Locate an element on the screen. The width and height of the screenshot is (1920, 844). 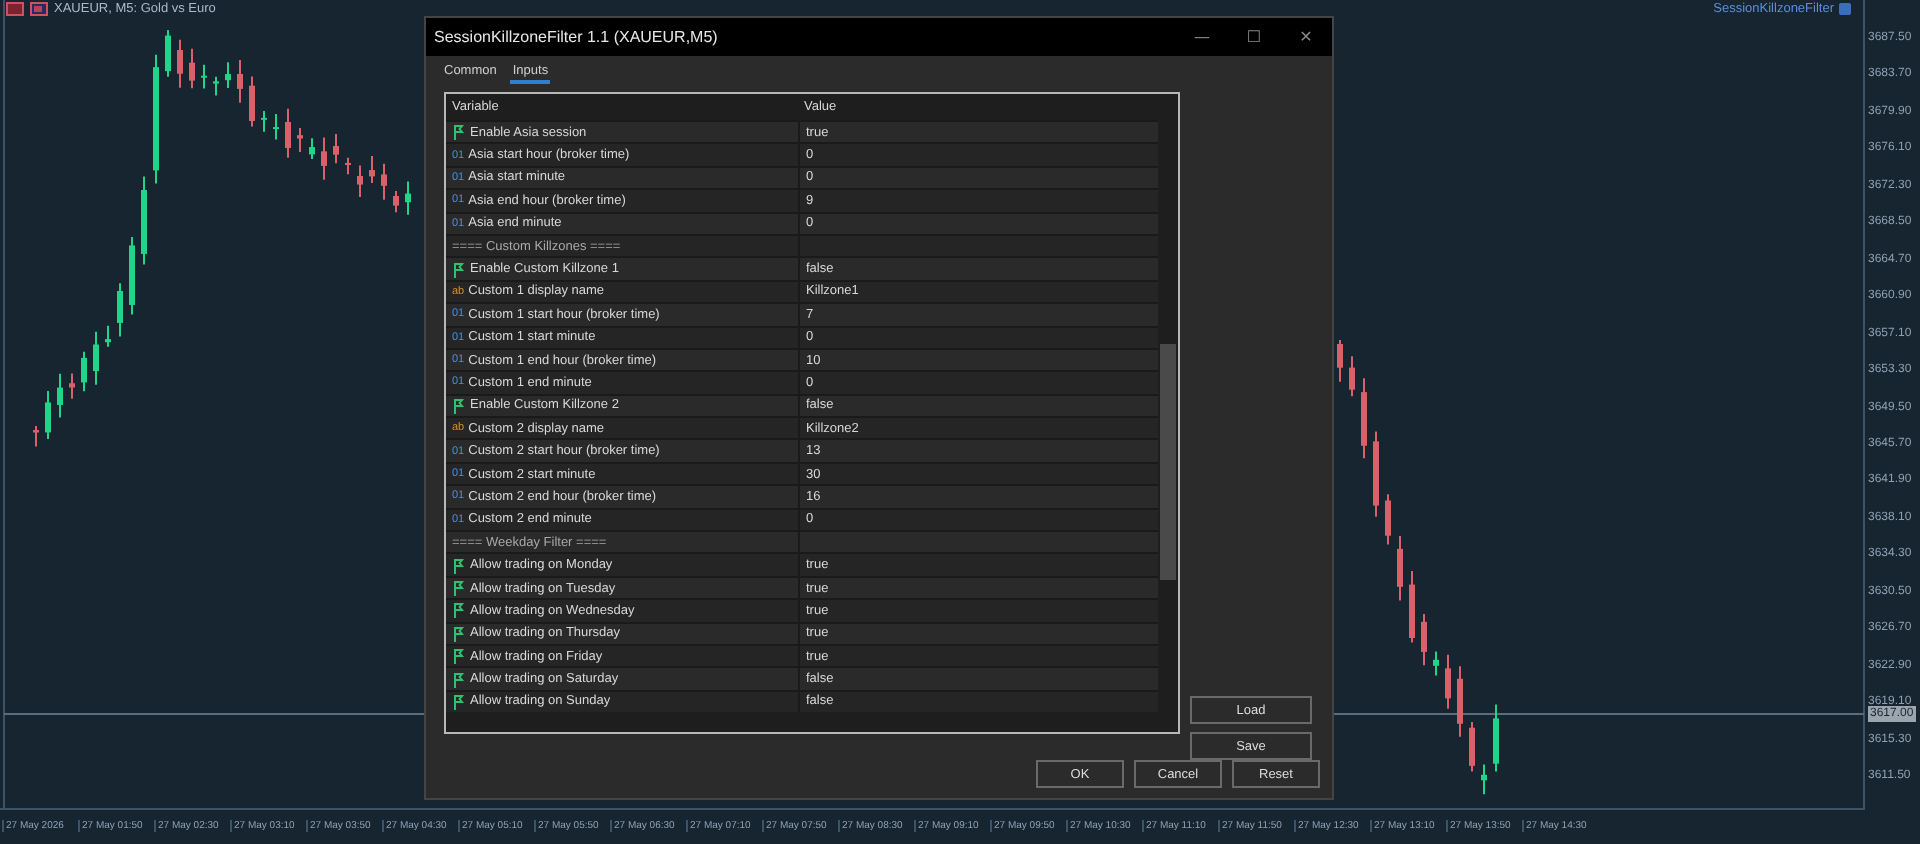
window-title: SessionKillzoneFilter 1.1 (XAUEUR,M5) is located at coordinates (576, 37).